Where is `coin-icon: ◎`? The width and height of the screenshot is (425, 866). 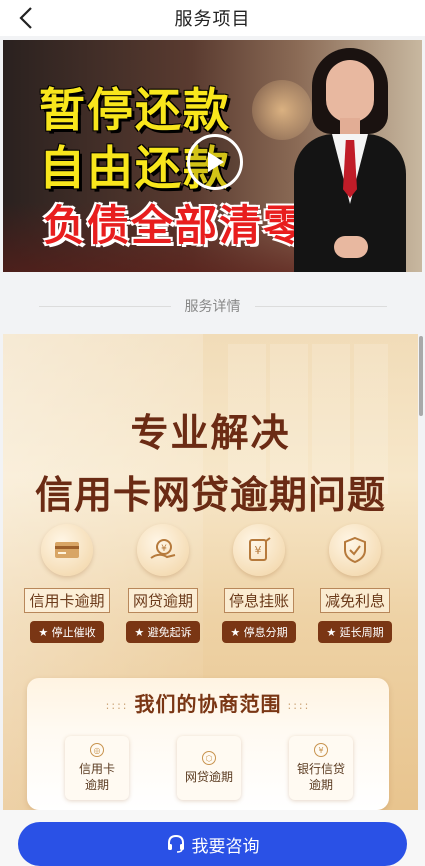 coin-icon: ◎ is located at coordinates (97, 750).